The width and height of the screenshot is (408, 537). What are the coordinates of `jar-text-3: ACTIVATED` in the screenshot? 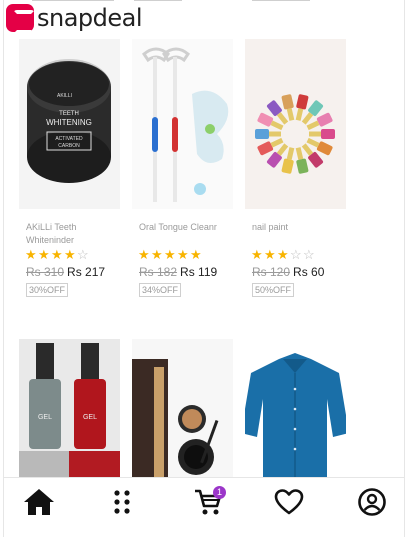 It's located at (69, 139).